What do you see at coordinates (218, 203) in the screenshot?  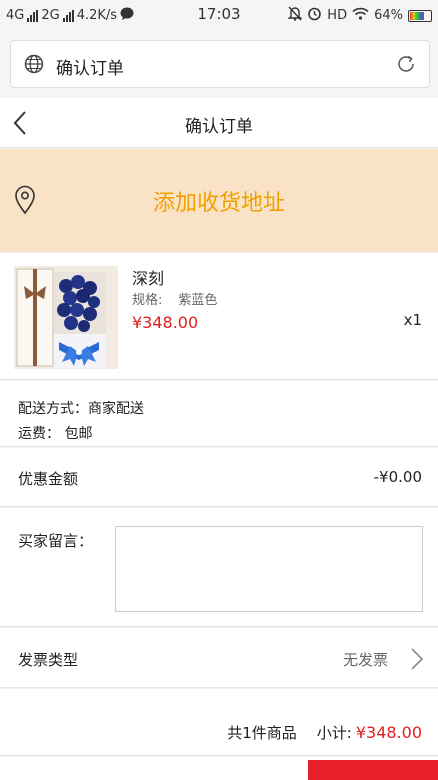 I see `add-address-label: 添加收货地址` at bounding box center [218, 203].